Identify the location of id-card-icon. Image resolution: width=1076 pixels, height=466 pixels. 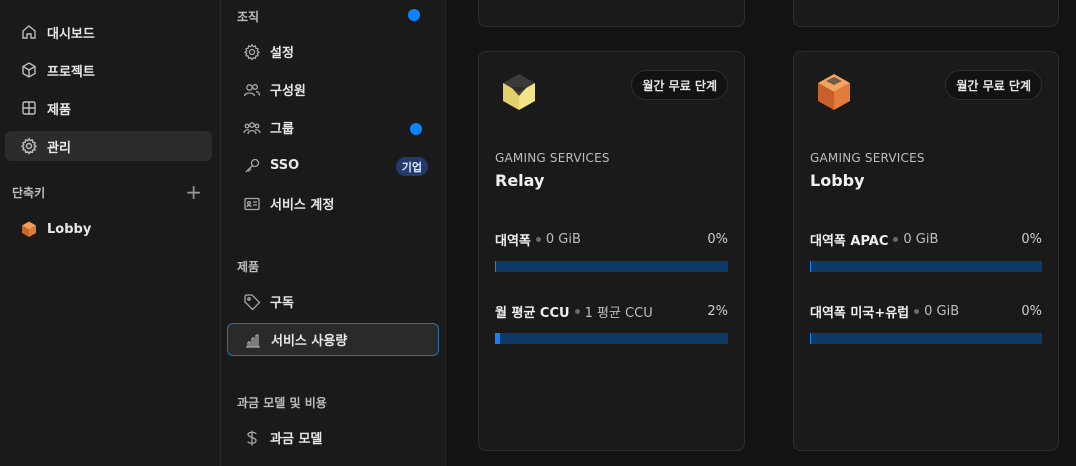
(252, 204).